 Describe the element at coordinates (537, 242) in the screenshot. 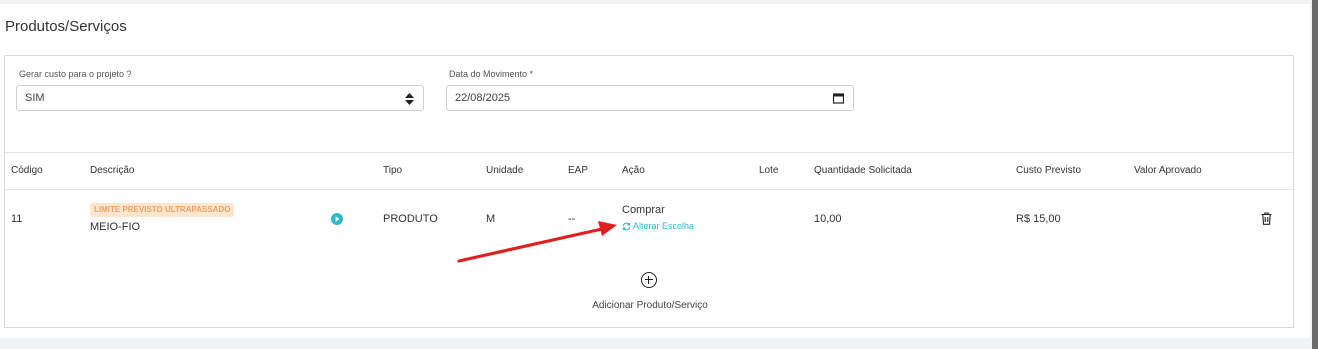

I see `annotation-arrow` at that location.